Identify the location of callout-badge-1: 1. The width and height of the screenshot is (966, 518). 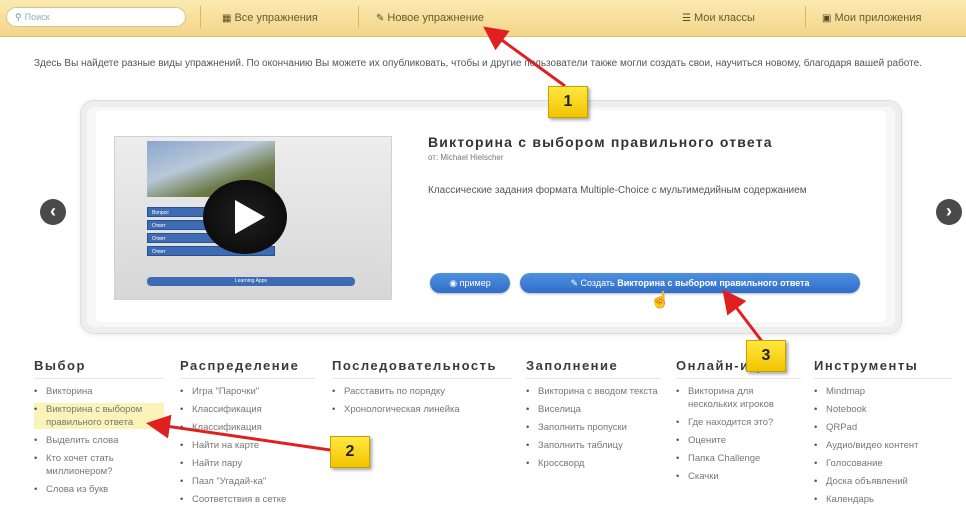
(568, 102).